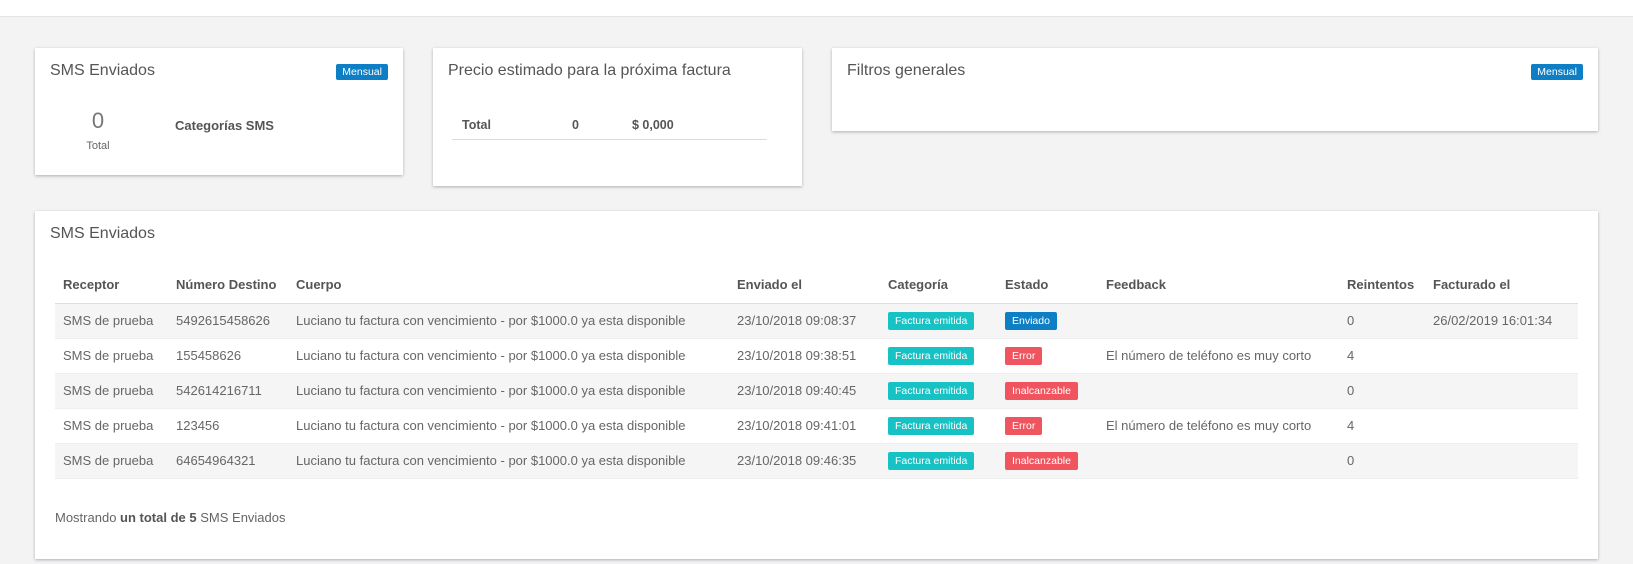 The width and height of the screenshot is (1633, 564). I want to click on numero-cell: 64654964321, so click(228, 461).